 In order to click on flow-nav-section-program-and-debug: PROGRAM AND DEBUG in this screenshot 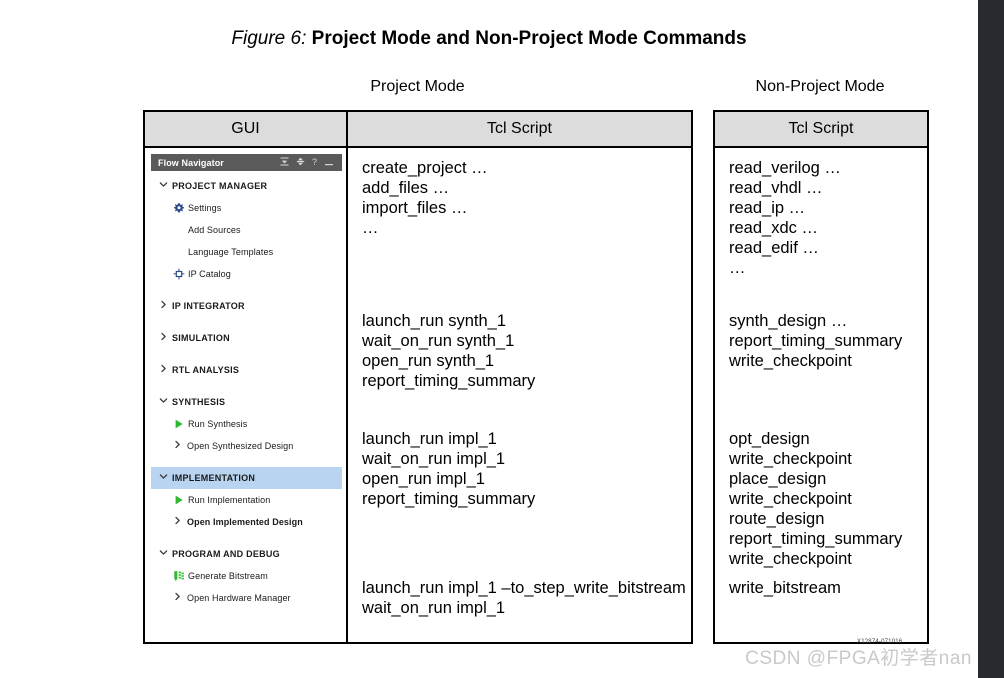, I will do `click(246, 554)`.